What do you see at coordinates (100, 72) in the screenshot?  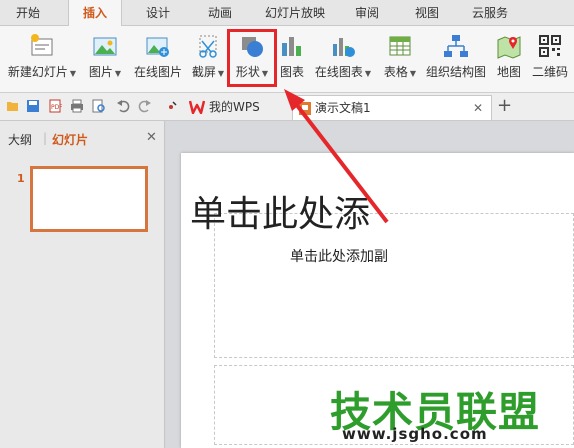 I see `picture-label: 图片` at bounding box center [100, 72].